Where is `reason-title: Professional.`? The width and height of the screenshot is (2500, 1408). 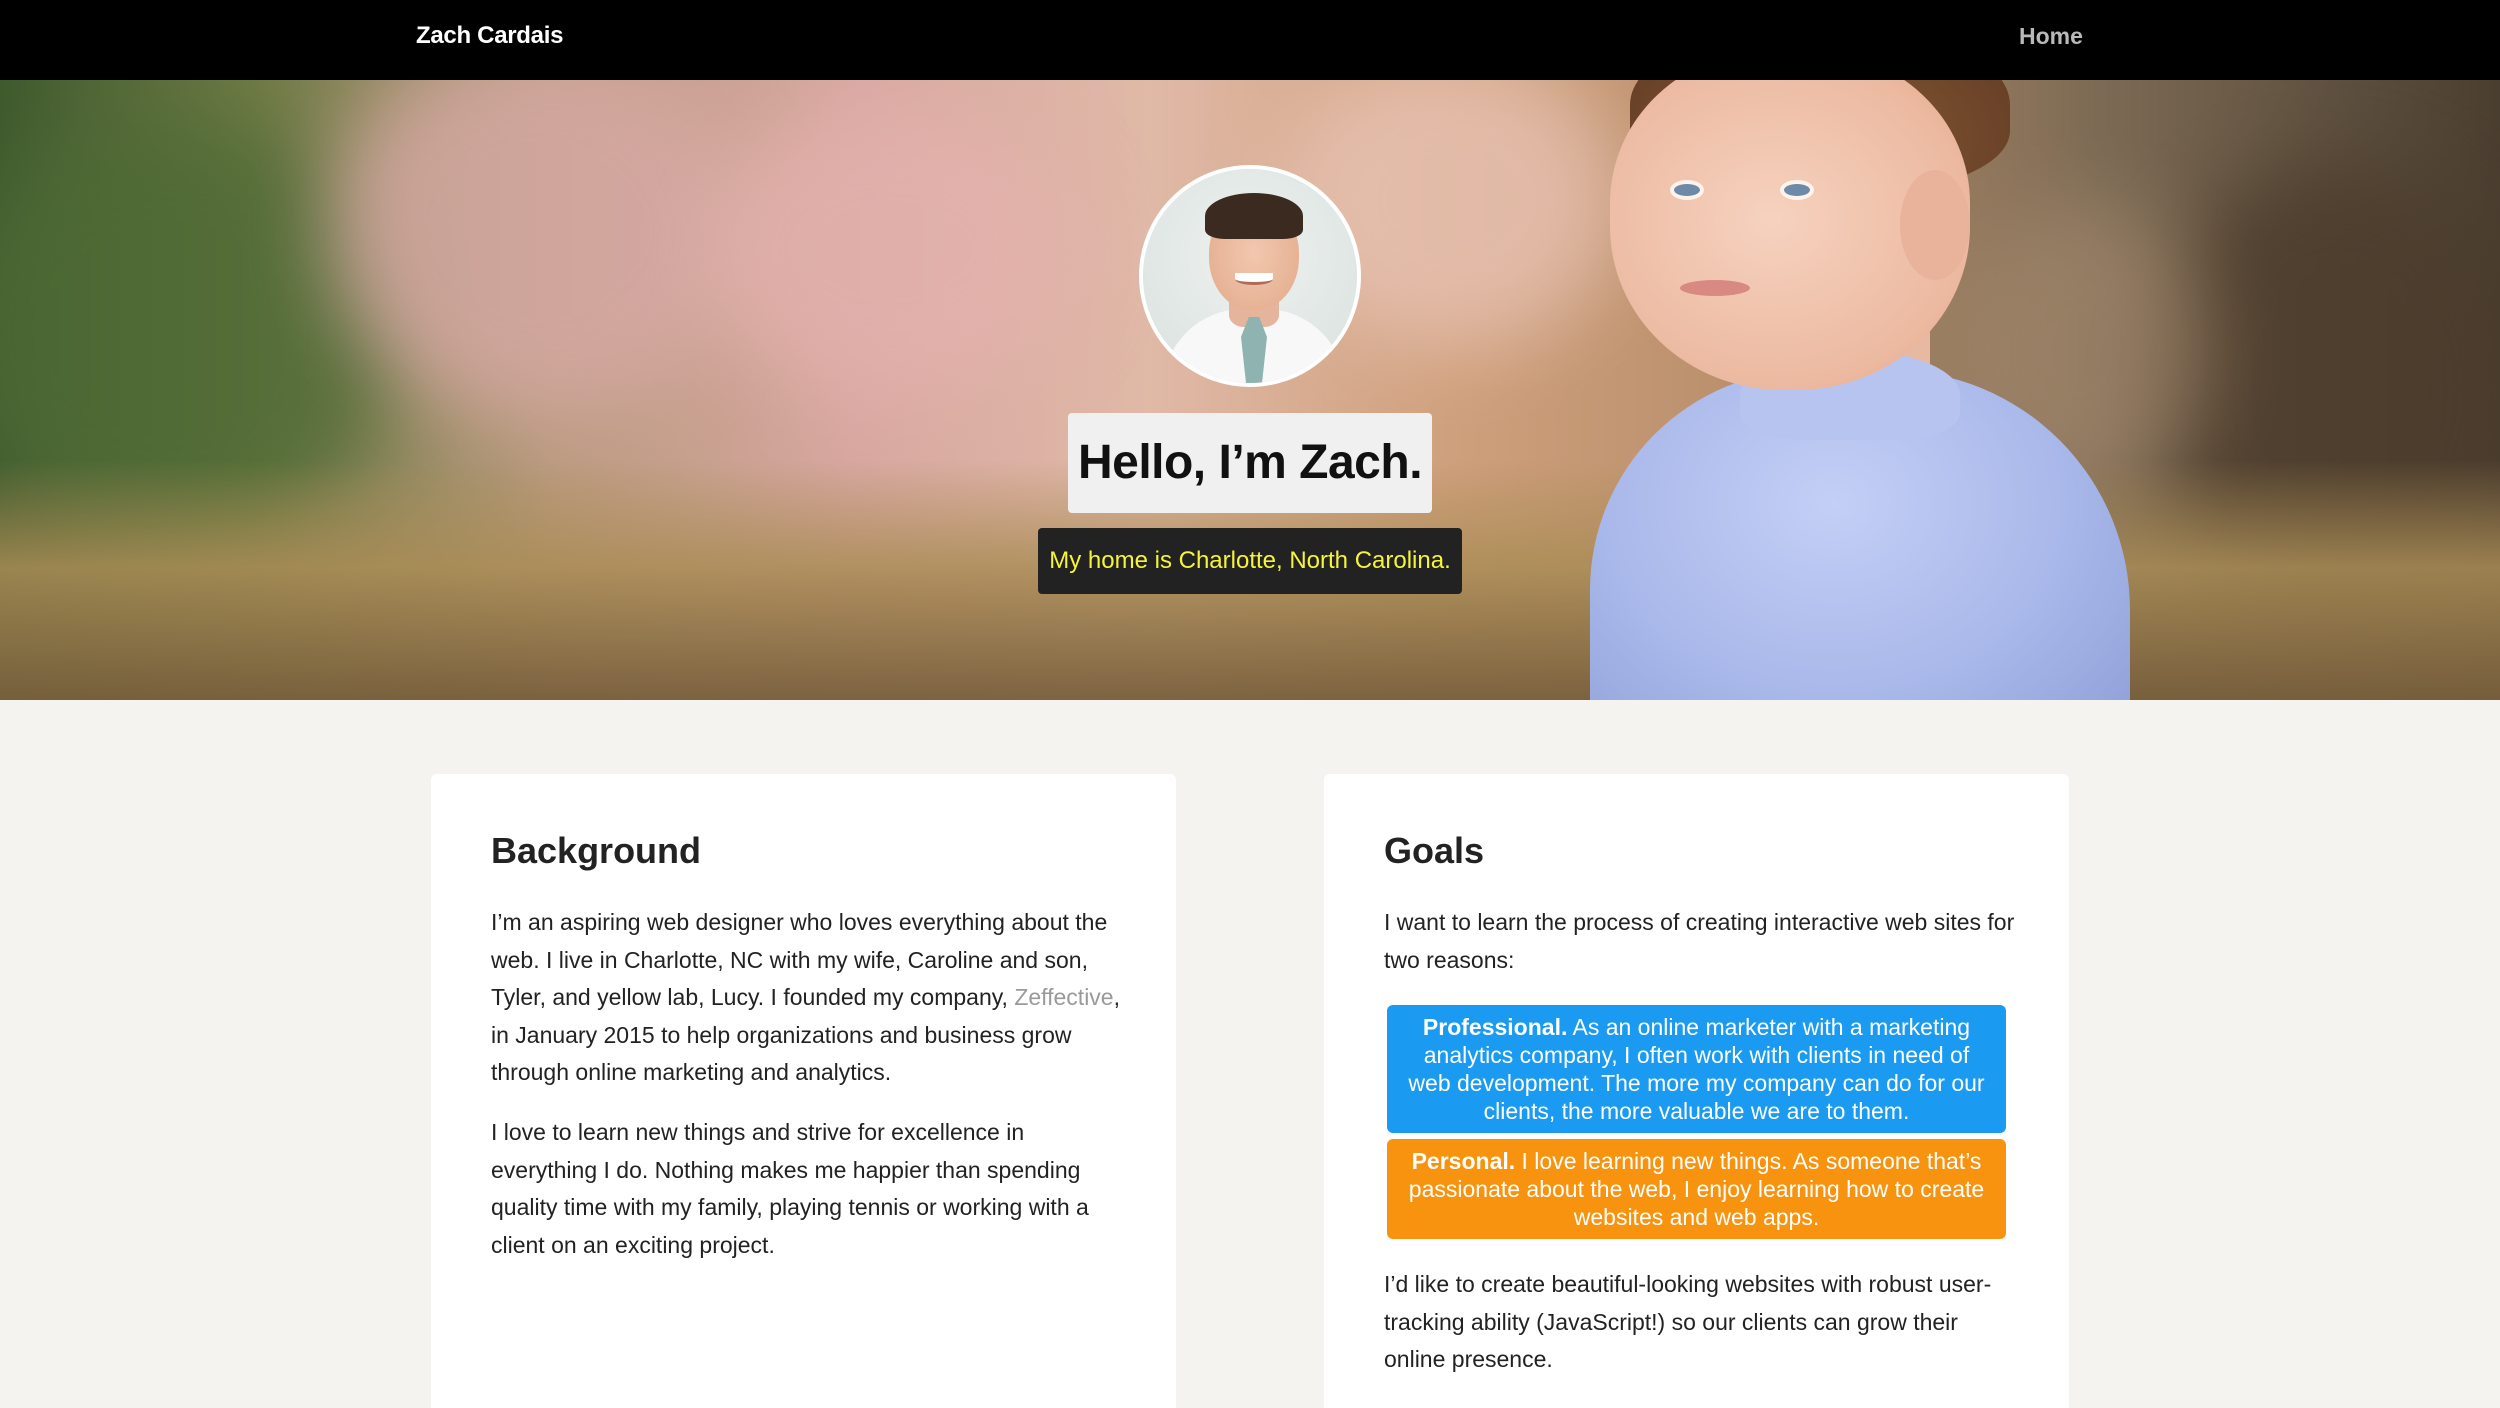
reason-title: Professional. is located at coordinates (1495, 1027).